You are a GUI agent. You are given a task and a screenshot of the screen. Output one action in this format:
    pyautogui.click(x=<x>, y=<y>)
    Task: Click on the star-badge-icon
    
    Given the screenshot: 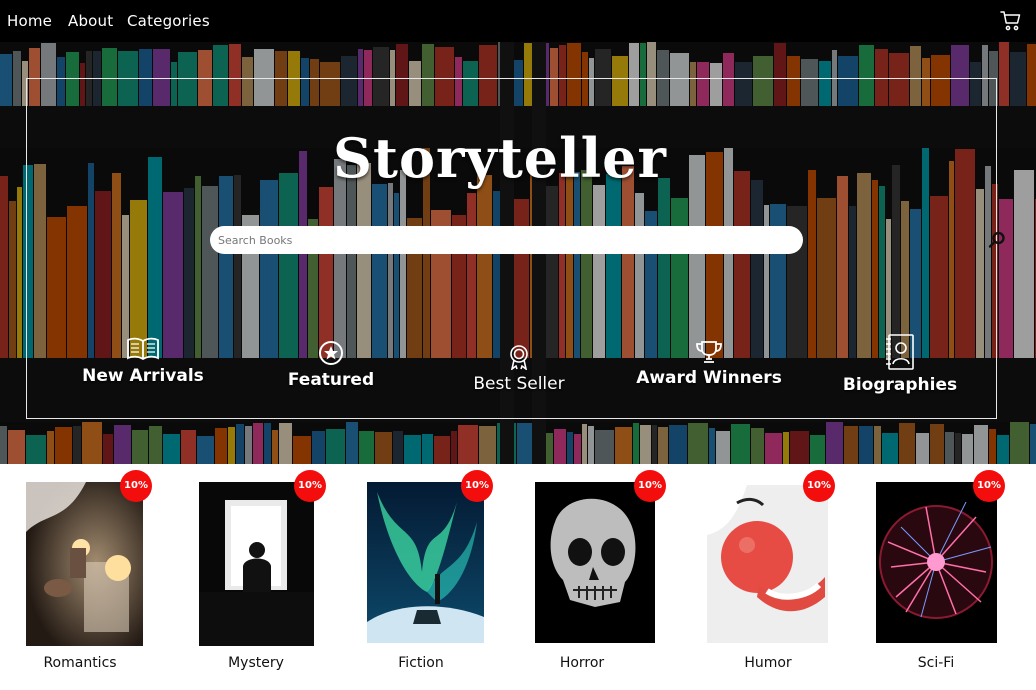 What is the action you would take?
    pyautogui.click(x=331, y=353)
    